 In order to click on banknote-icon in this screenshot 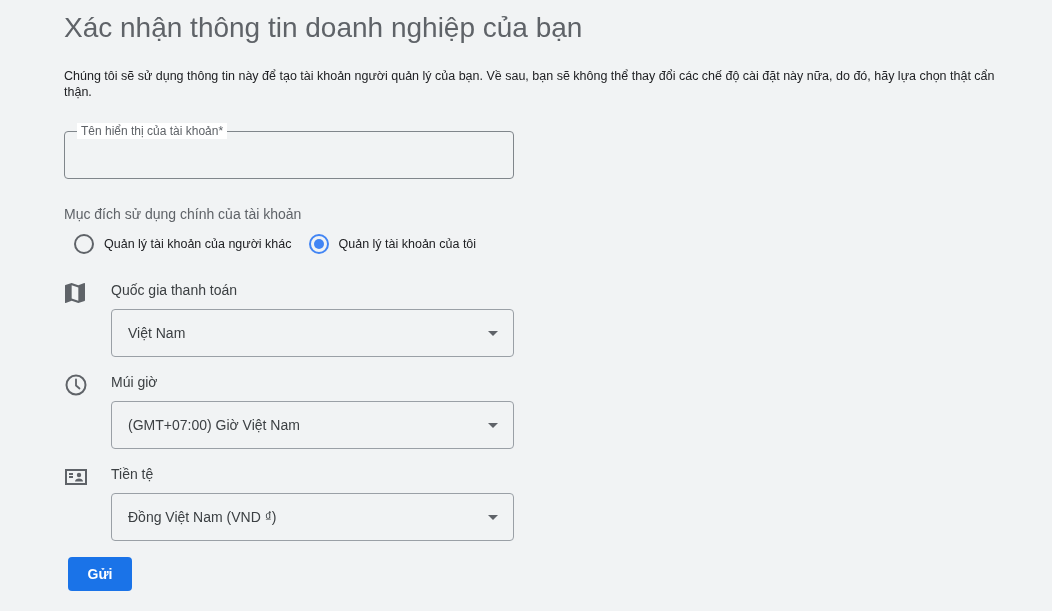, I will do `click(76, 477)`.